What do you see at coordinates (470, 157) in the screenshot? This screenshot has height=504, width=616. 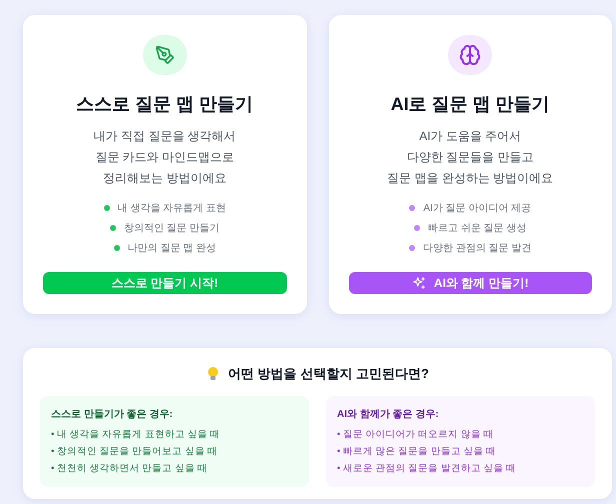 I see `card-description: AI가 도움을 주어서 다양한 질문들을 만들고 질문 맵을 완성하는 방법이에요` at bounding box center [470, 157].